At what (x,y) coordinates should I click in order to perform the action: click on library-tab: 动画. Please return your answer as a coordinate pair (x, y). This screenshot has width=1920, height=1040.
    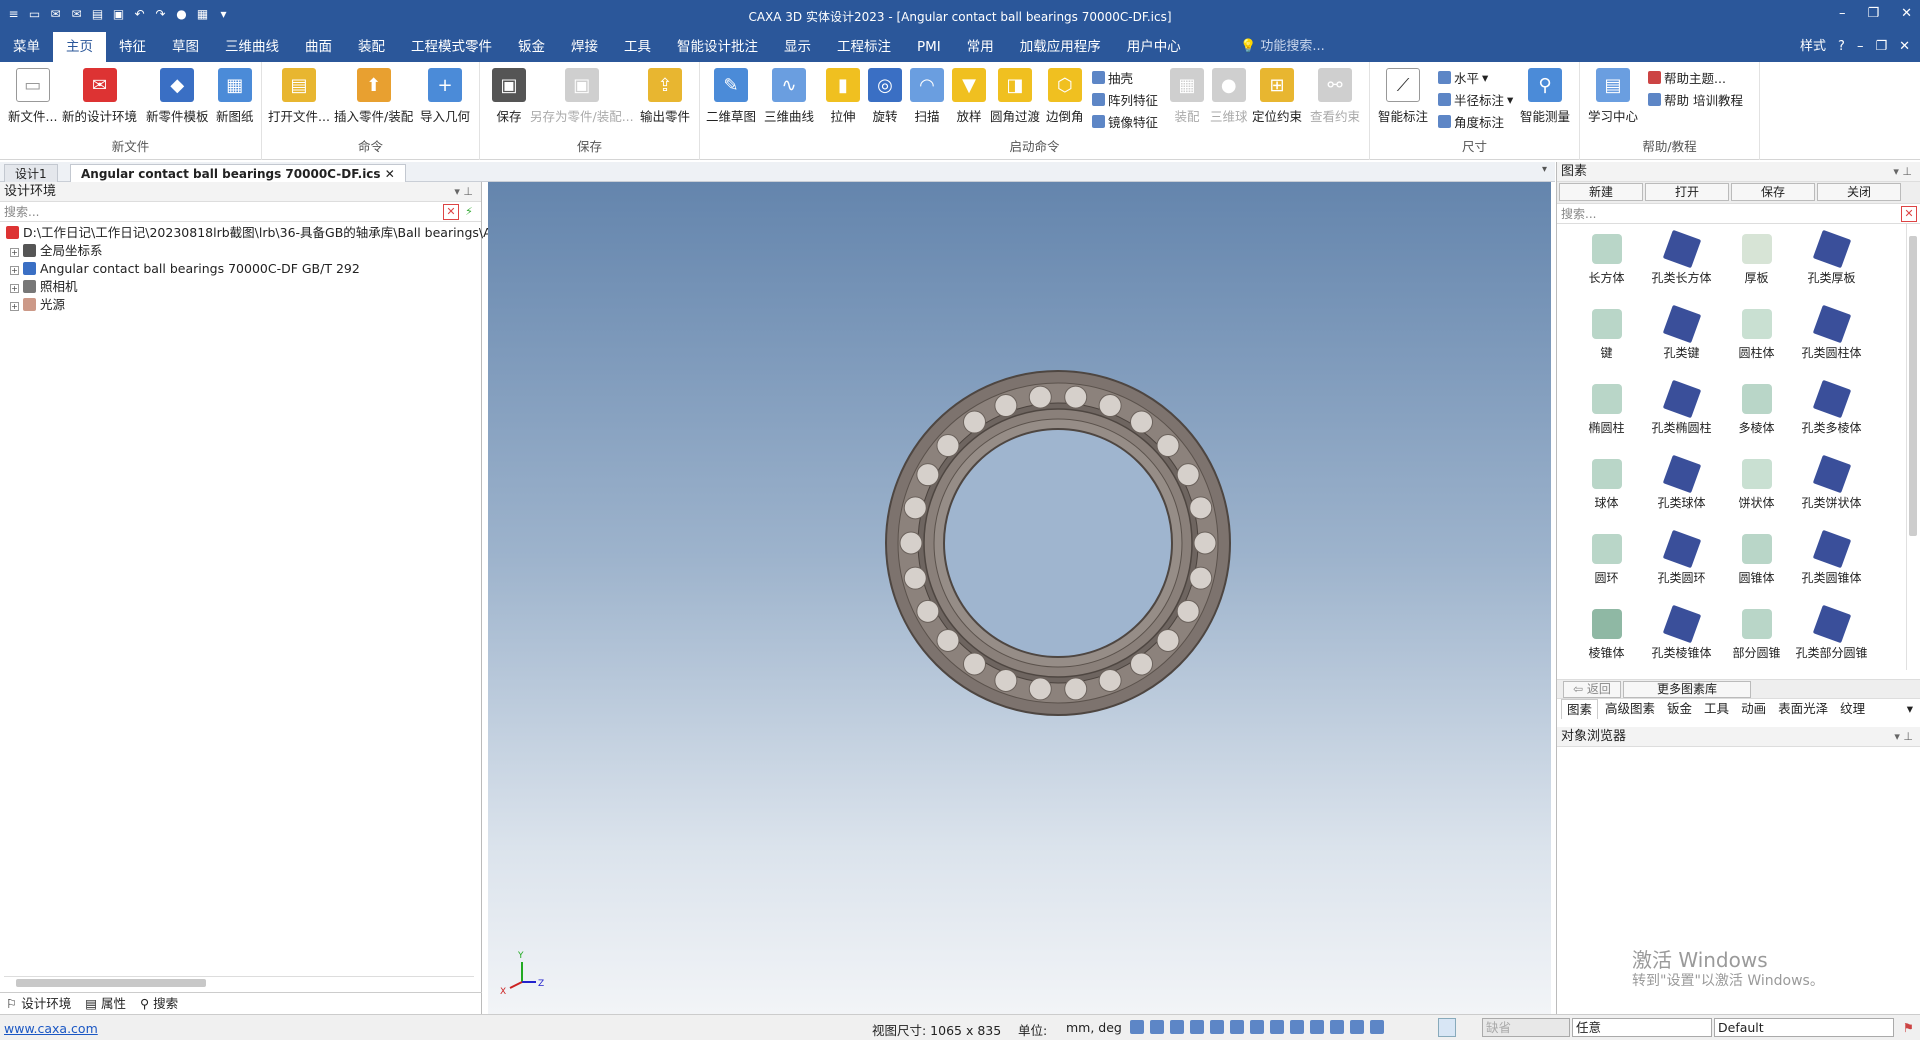
    Looking at the image, I should click on (1753, 709).